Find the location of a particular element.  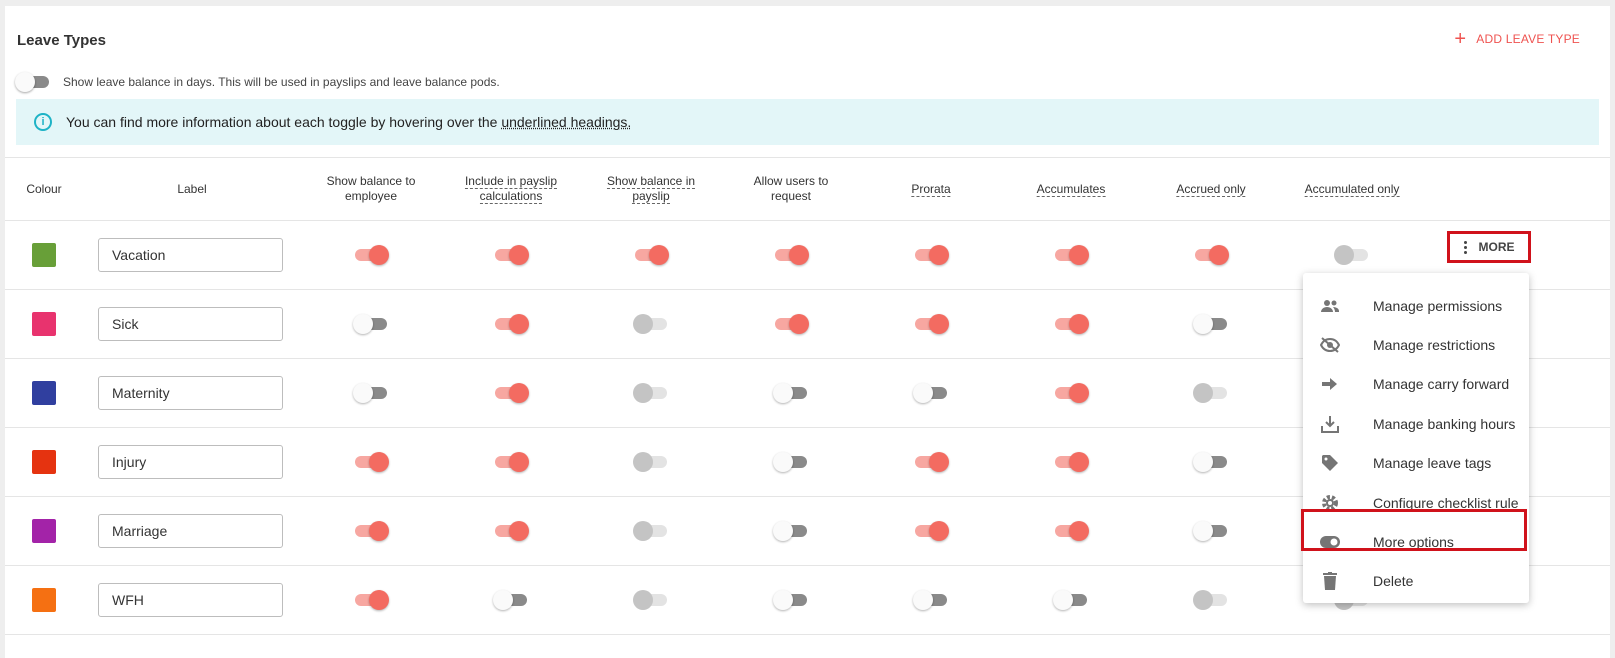

label-input: Marriage is located at coordinates (190, 531).